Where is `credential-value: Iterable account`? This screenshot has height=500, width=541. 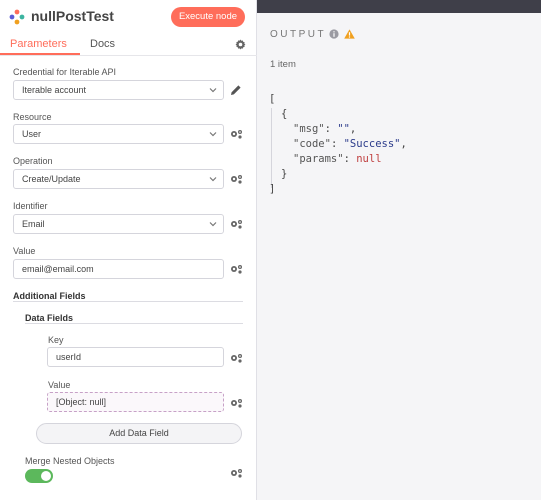
credential-value: Iterable account is located at coordinates (54, 90).